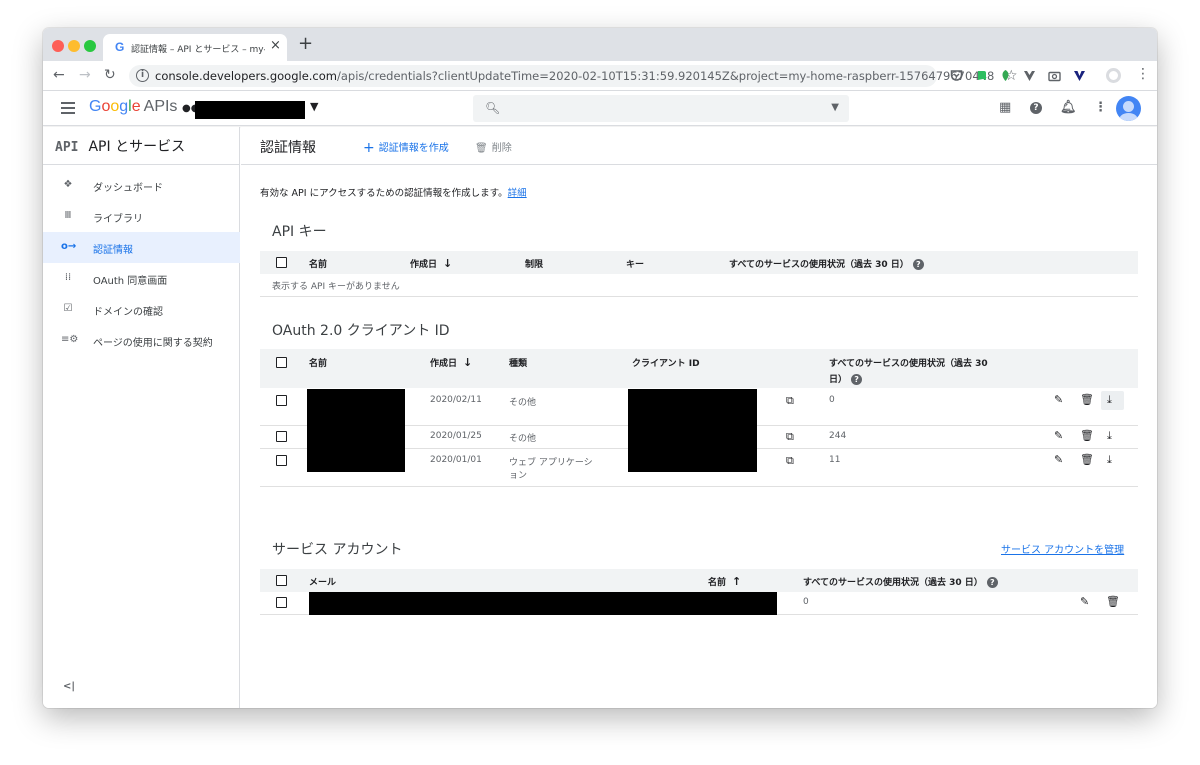 The width and height of the screenshot is (1200, 765). What do you see at coordinates (517, 193) in the screenshot?
I see `learn-more-link: 詳細` at bounding box center [517, 193].